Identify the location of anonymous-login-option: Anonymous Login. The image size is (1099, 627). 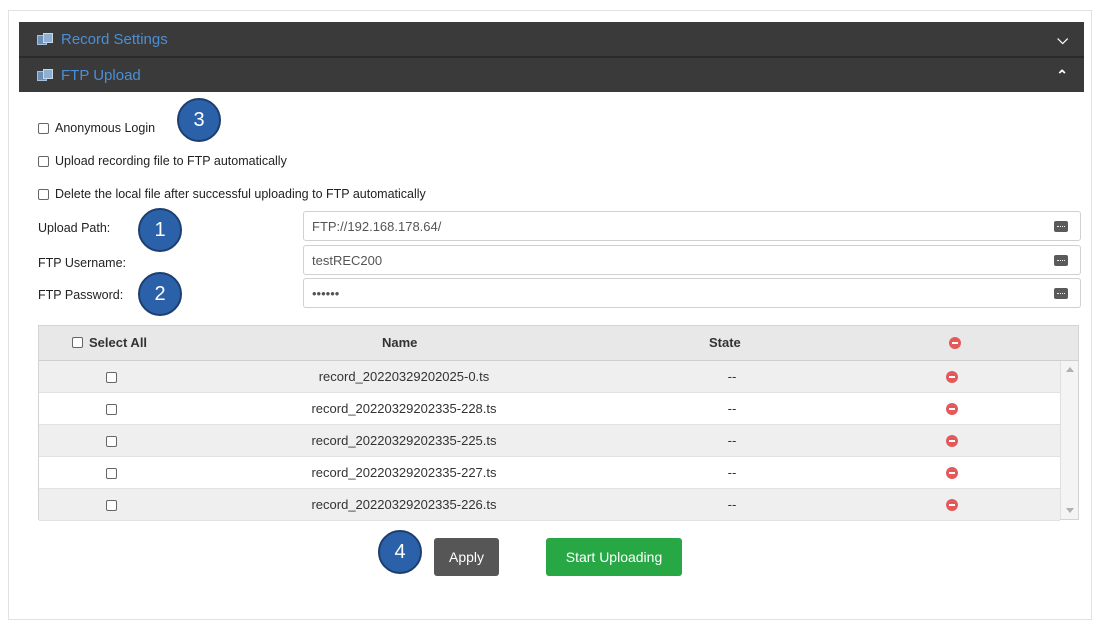
(96, 128).